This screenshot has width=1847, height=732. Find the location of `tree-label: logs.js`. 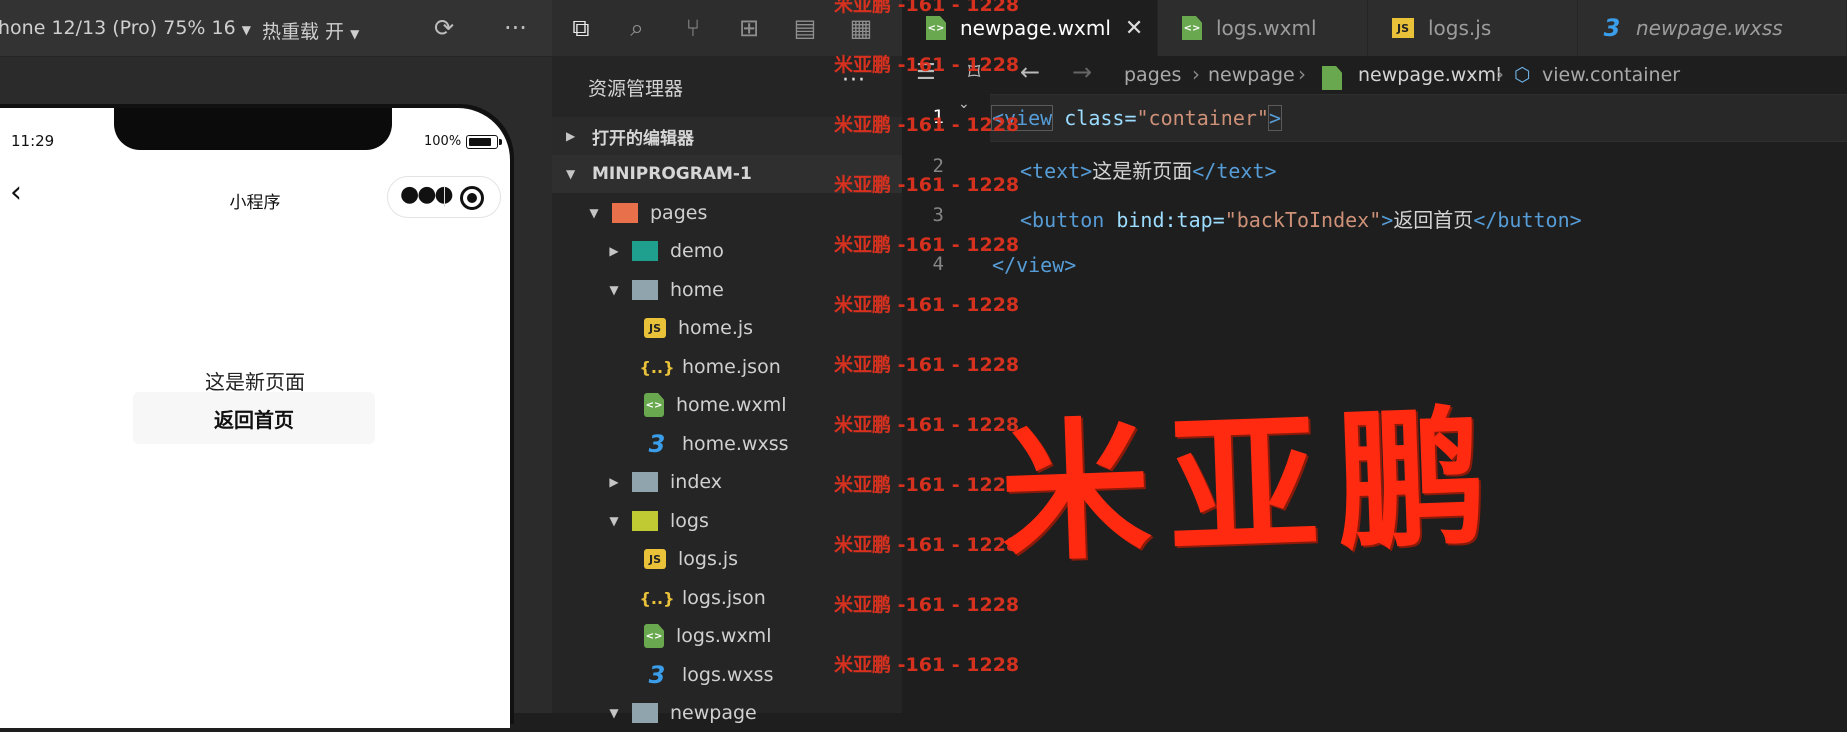

tree-label: logs.js is located at coordinates (708, 559).